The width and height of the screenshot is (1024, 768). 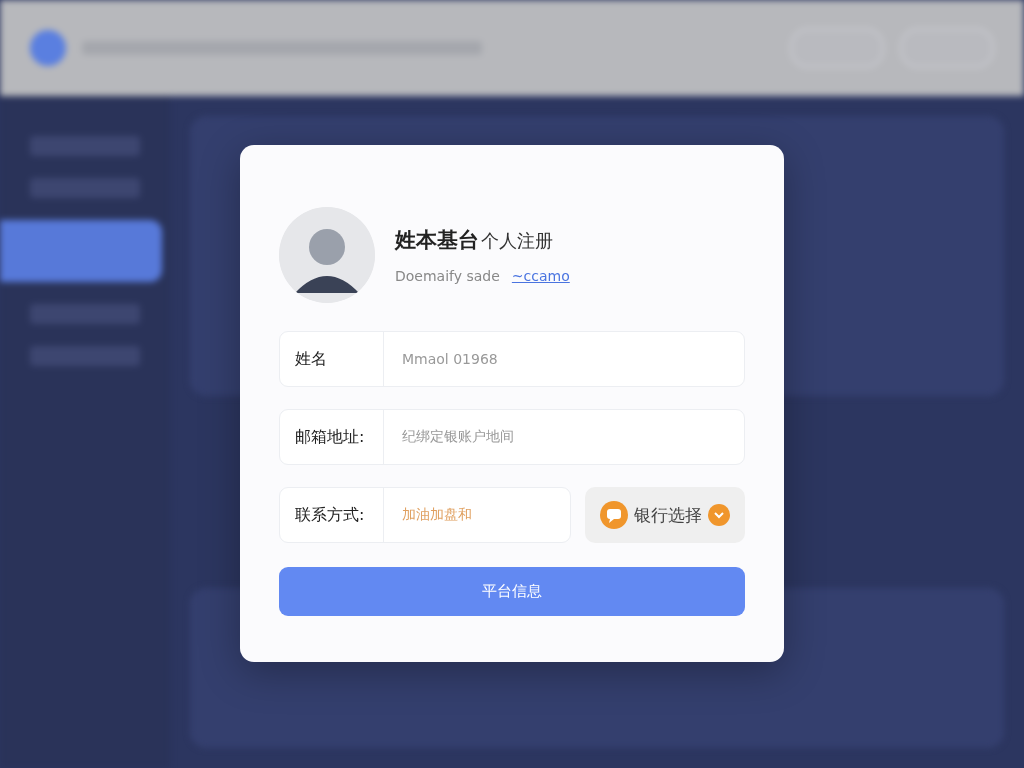 I want to click on dialog-subtitle: 个人注册, so click(x=517, y=241).